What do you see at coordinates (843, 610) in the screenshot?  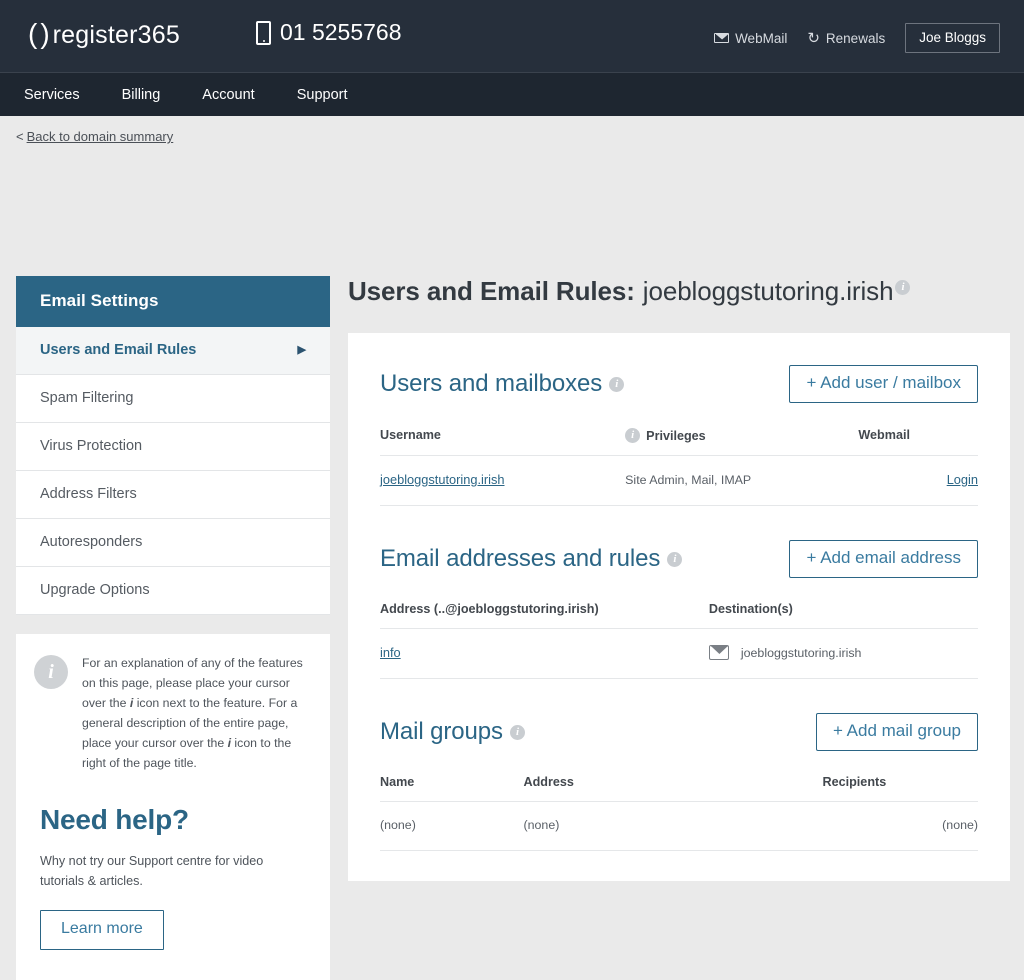 I see `column-header-destinations: Destination(s)` at bounding box center [843, 610].